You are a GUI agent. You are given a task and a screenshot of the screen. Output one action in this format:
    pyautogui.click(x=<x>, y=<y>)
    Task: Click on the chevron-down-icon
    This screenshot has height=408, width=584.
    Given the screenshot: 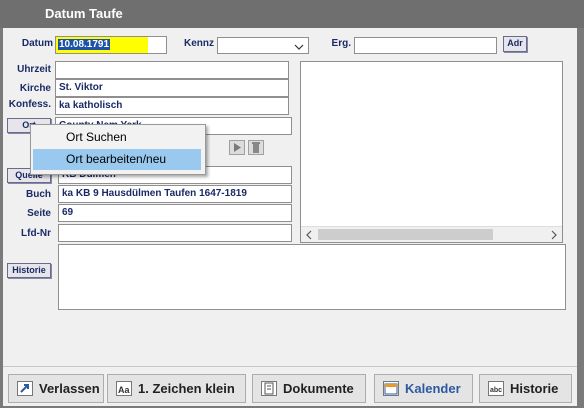 What is the action you would take?
    pyautogui.click(x=299, y=47)
    